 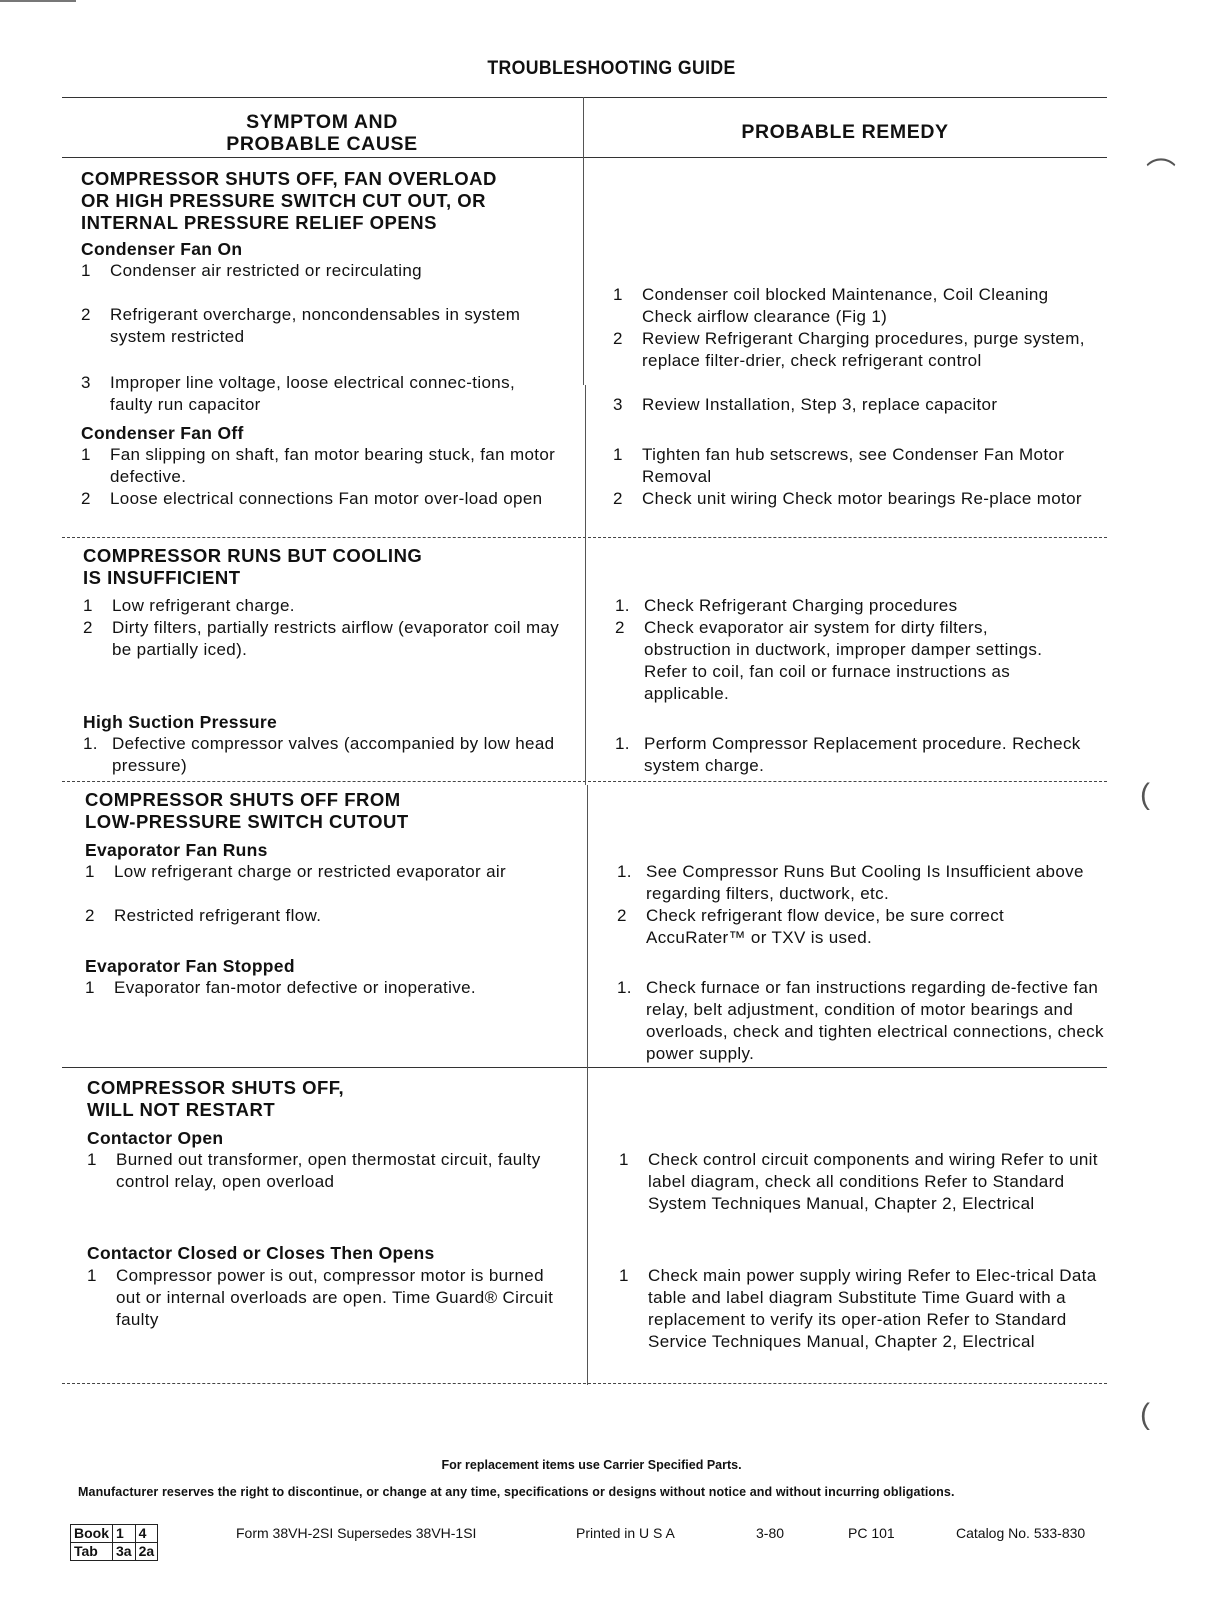 What do you see at coordinates (845, 132) in the screenshot?
I see `column-header-remedy: PROBABLE REMEDY` at bounding box center [845, 132].